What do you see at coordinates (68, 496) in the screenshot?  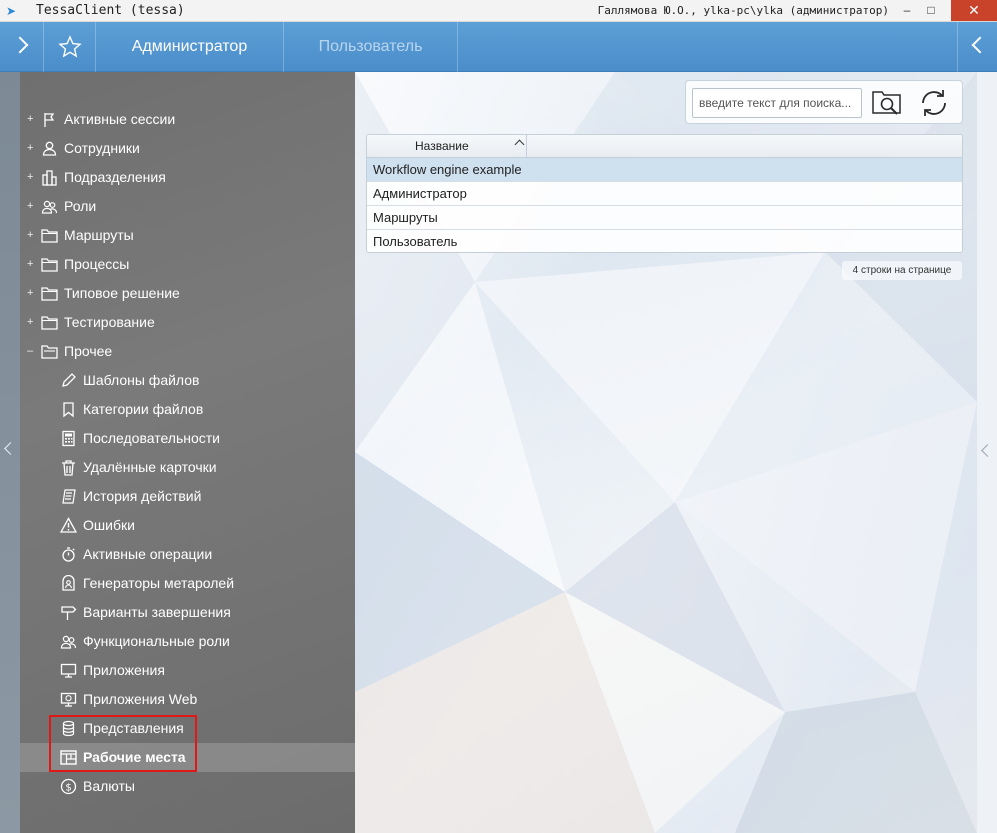 I see `history-icon` at bounding box center [68, 496].